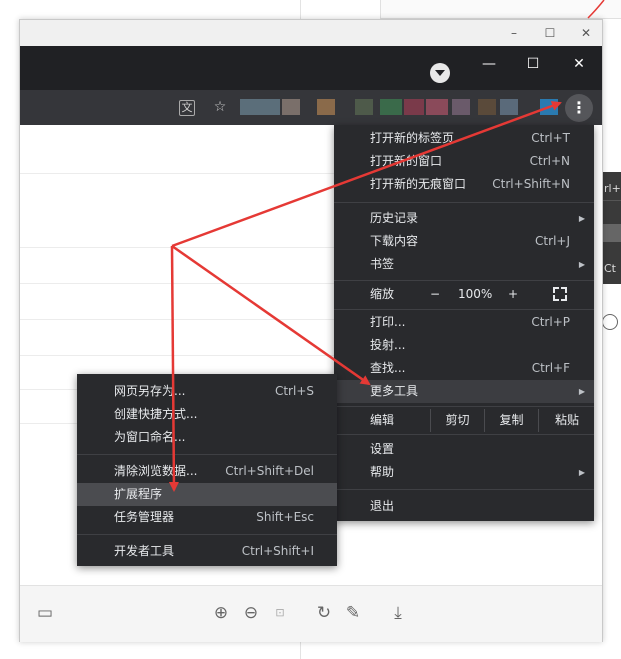 The height and width of the screenshot is (659, 621). Describe the element at coordinates (311, 33) in the screenshot. I see `outer-titlebar: – ☐ ✕` at that location.